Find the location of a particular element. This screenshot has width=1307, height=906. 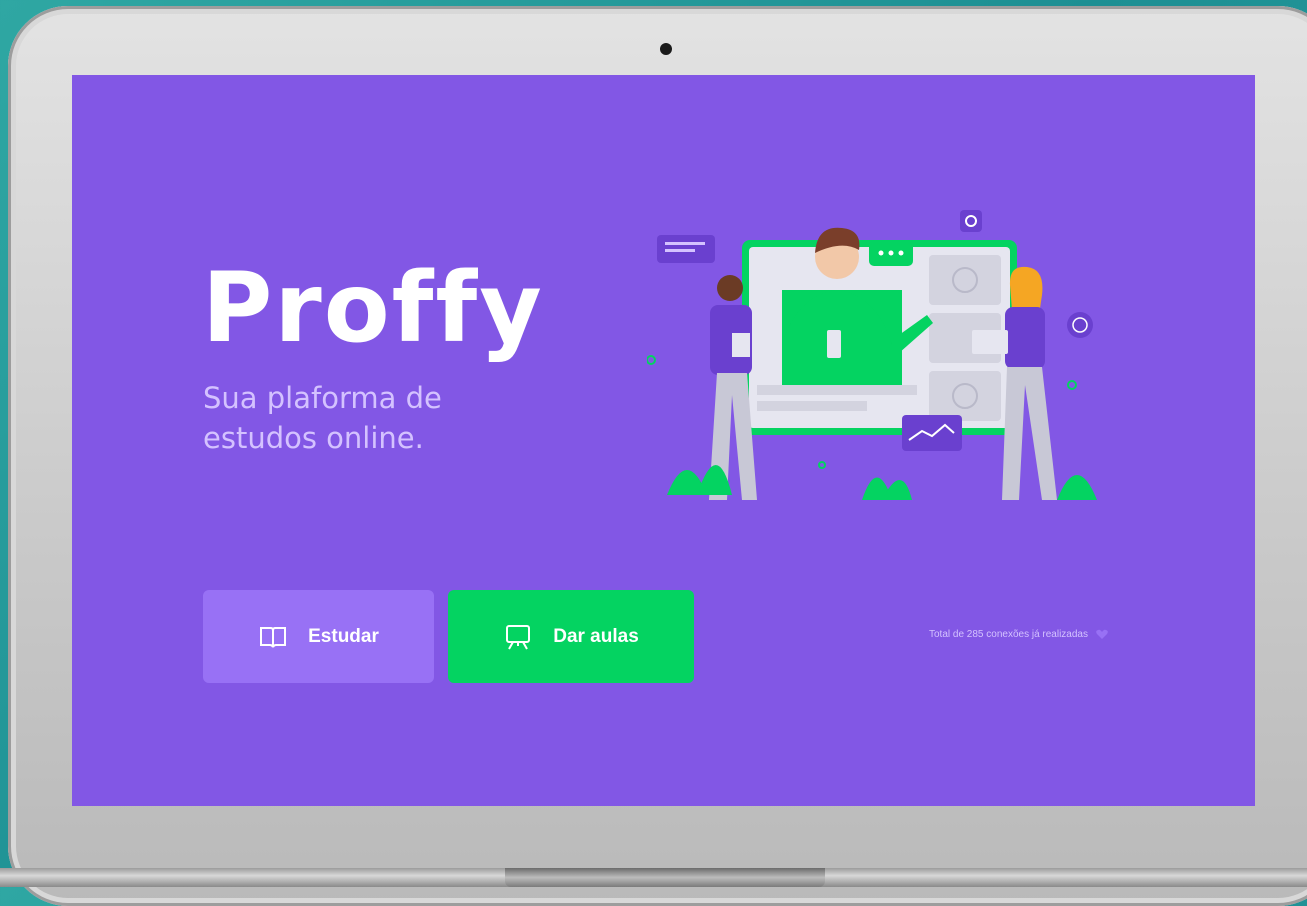

tagline-line-1: Sua plaforma de is located at coordinates (322, 398).